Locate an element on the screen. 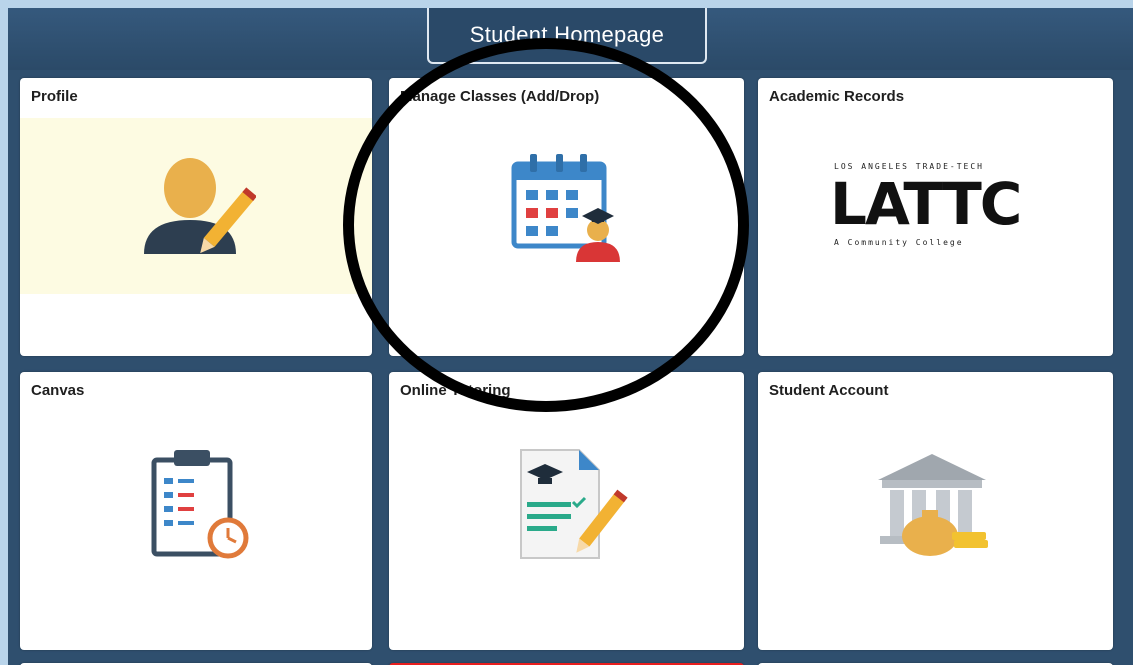 The image size is (1133, 665). tile-title-canvas: Canvas is located at coordinates (58, 390).